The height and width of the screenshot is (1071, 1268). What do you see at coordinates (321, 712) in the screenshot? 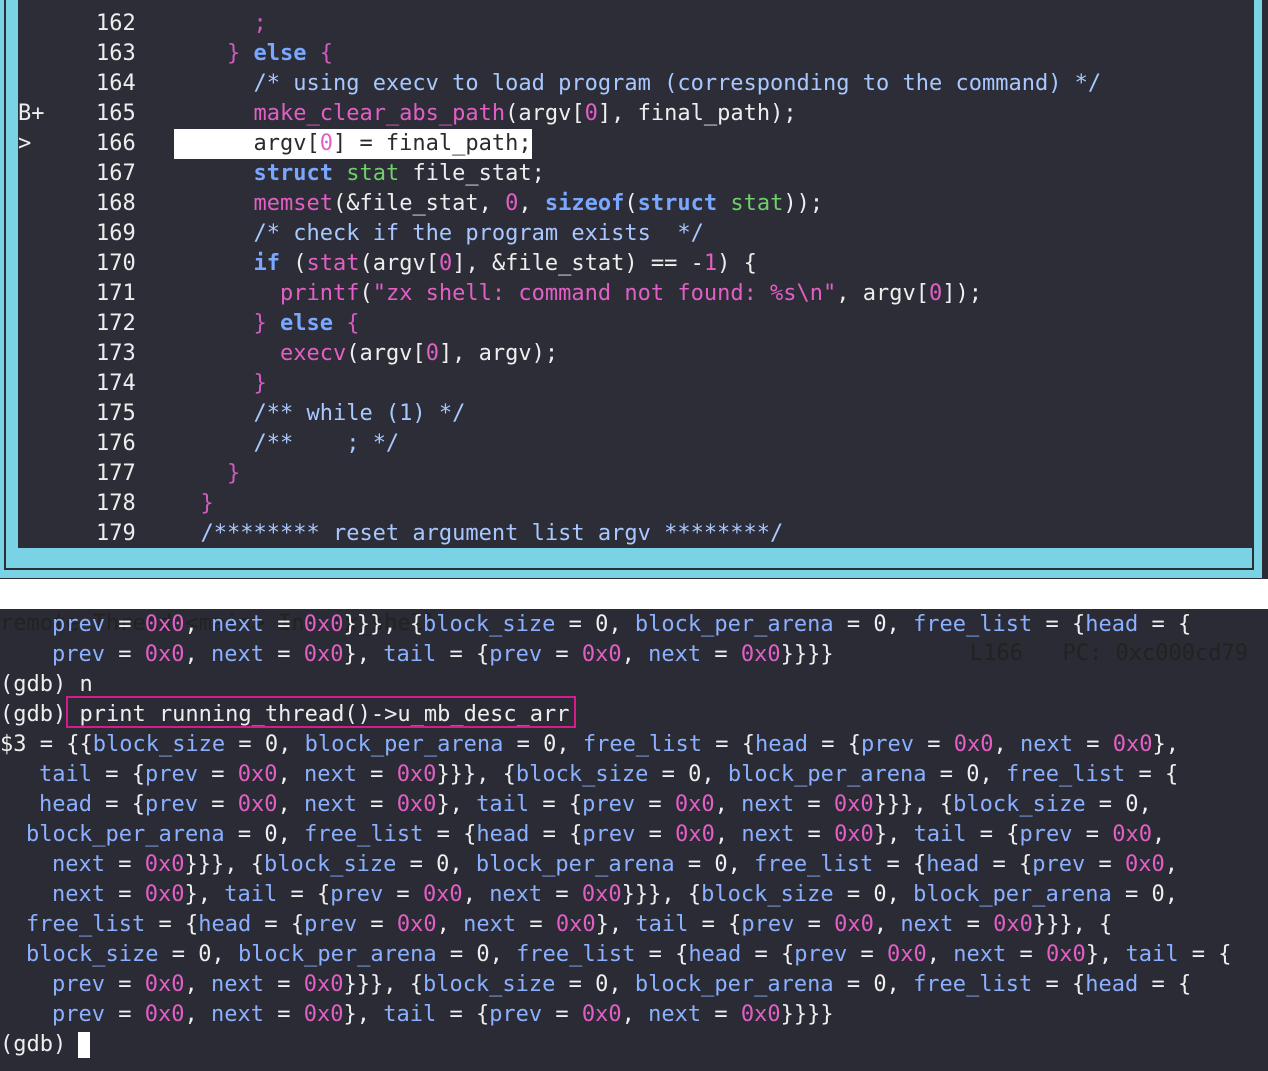
I see `command-highlight-box` at bounding box center [321, 712].